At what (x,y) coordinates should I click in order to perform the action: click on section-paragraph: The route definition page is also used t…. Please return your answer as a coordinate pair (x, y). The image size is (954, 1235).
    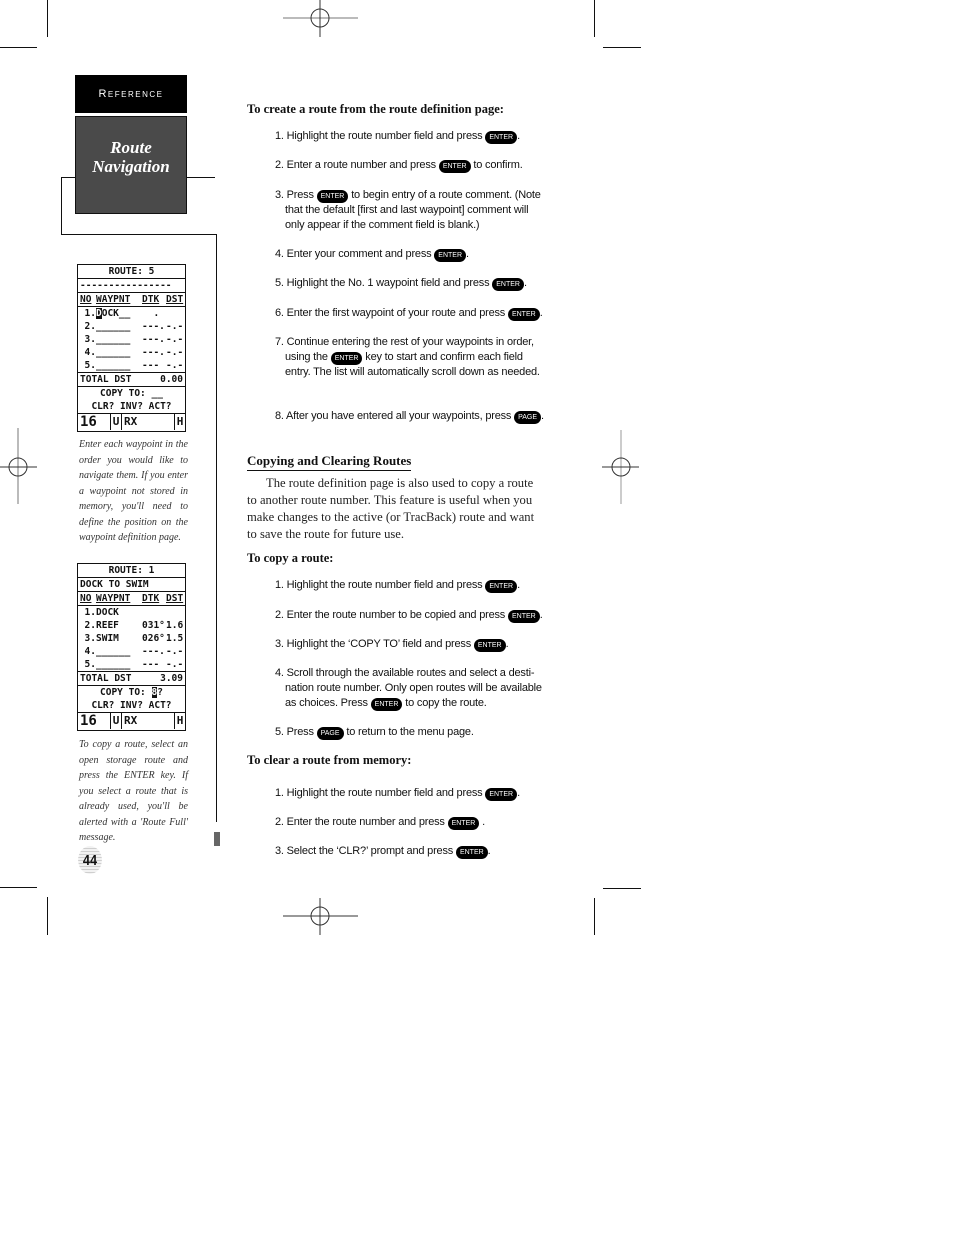
    Looking at the image, I should click on (392, 509).